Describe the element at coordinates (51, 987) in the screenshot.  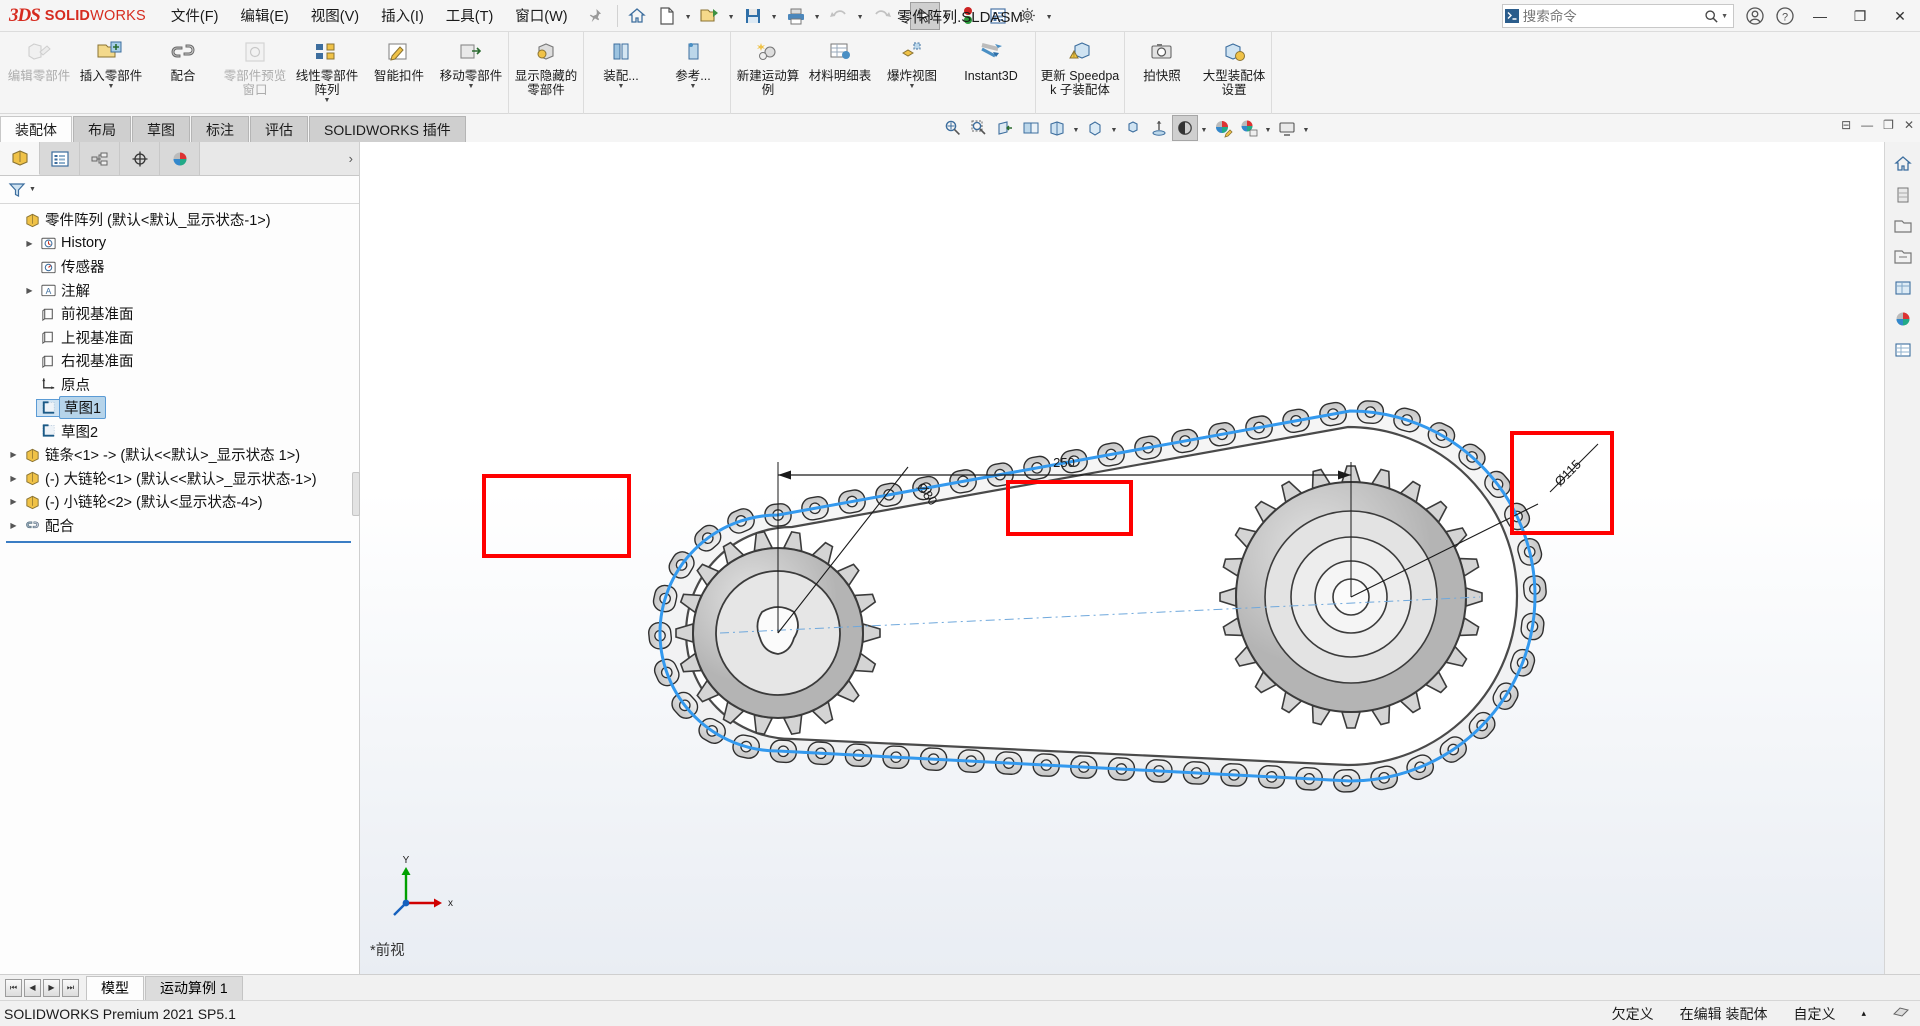
I see `next-tab-button: ▶` at that location.